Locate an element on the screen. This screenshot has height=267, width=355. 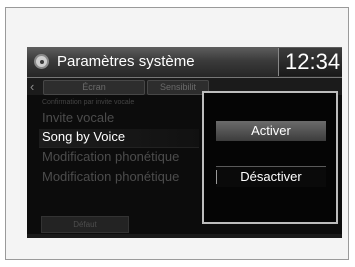
activer-button: Activer is located at coordinates (271, 131).